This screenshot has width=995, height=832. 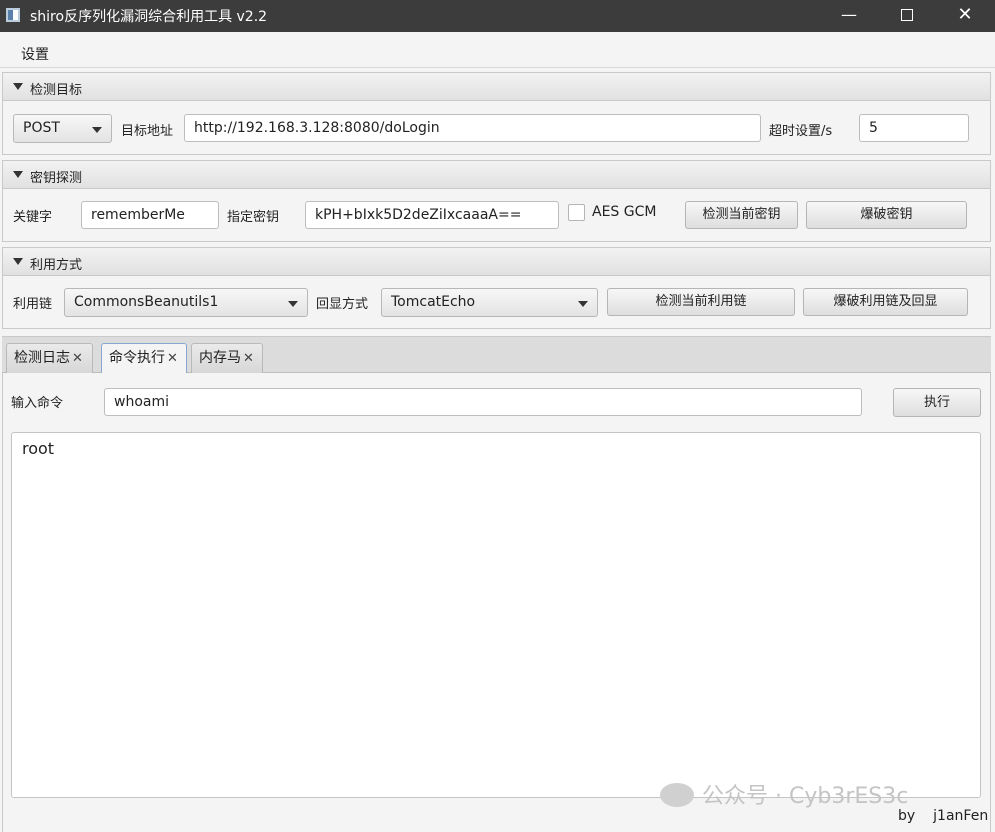 I want to click on footer: by j1anFen, so click(x=943, y=816).